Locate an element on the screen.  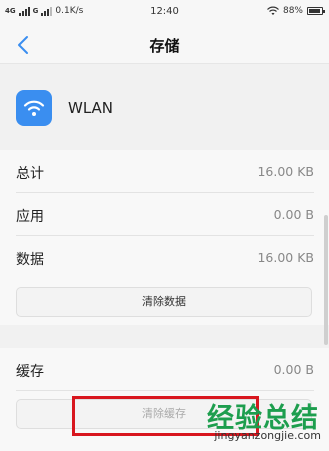
storage-row-apps: 应用 0.00 B is located at coordinates (164, 214).